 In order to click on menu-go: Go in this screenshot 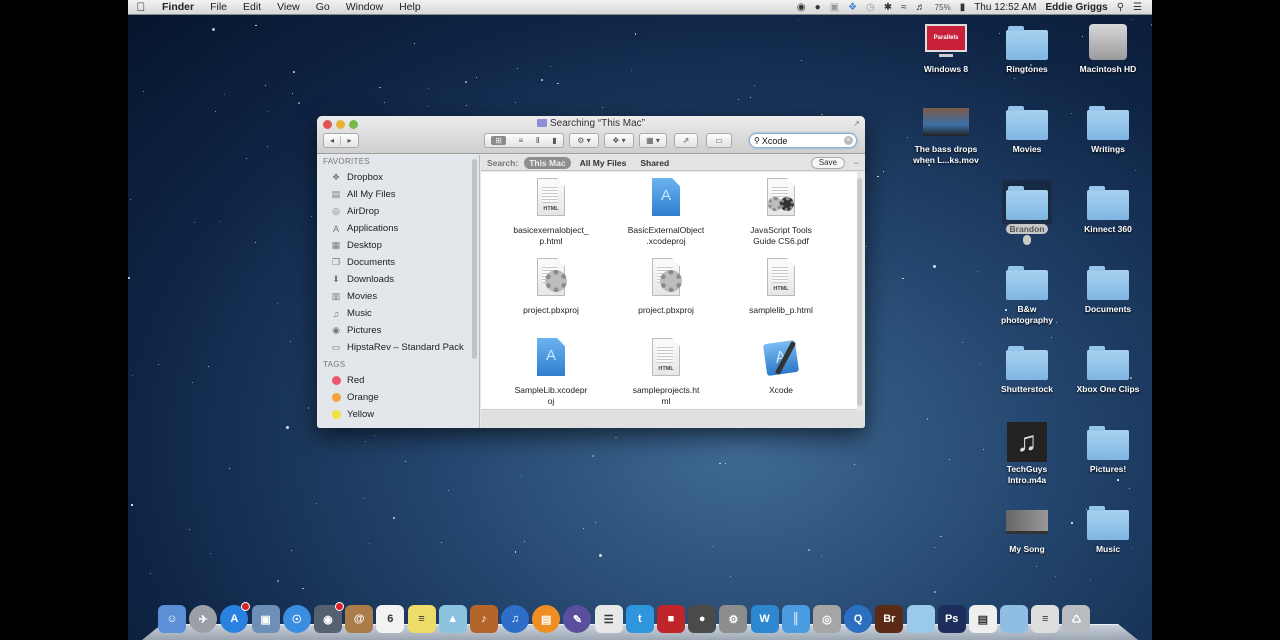, I will do `click(323, 7)`.